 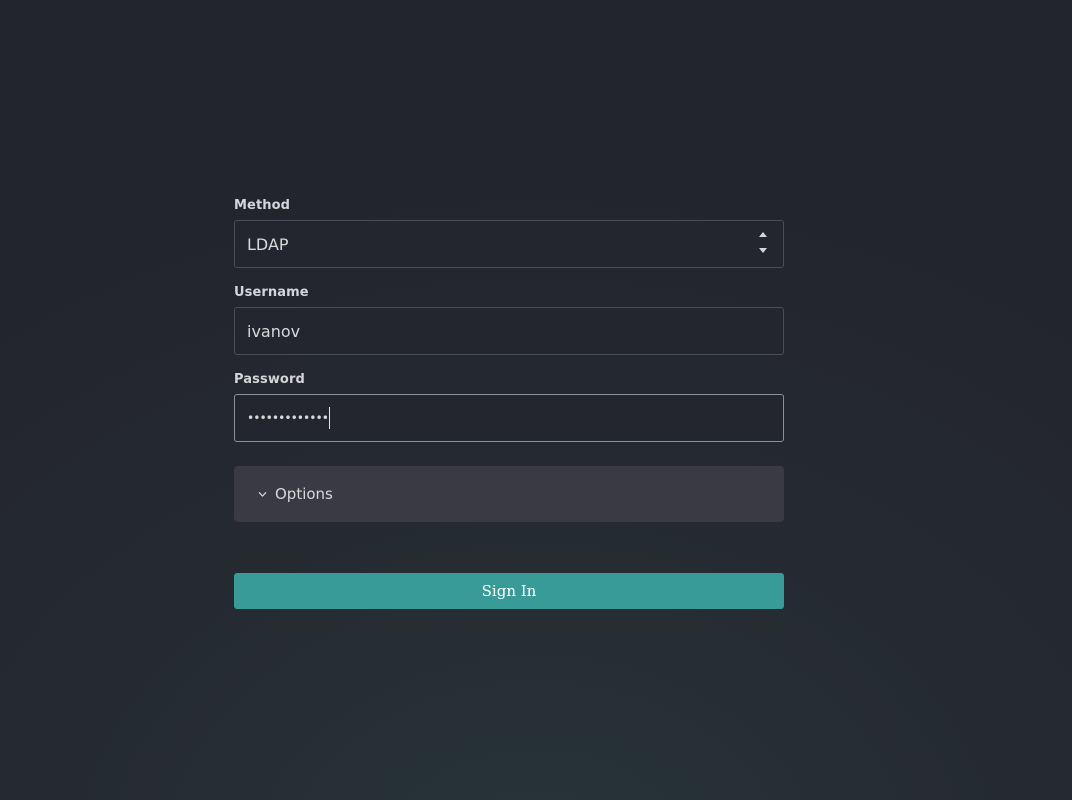 I want to click on password-label: Password, so click(x=269, y=379).